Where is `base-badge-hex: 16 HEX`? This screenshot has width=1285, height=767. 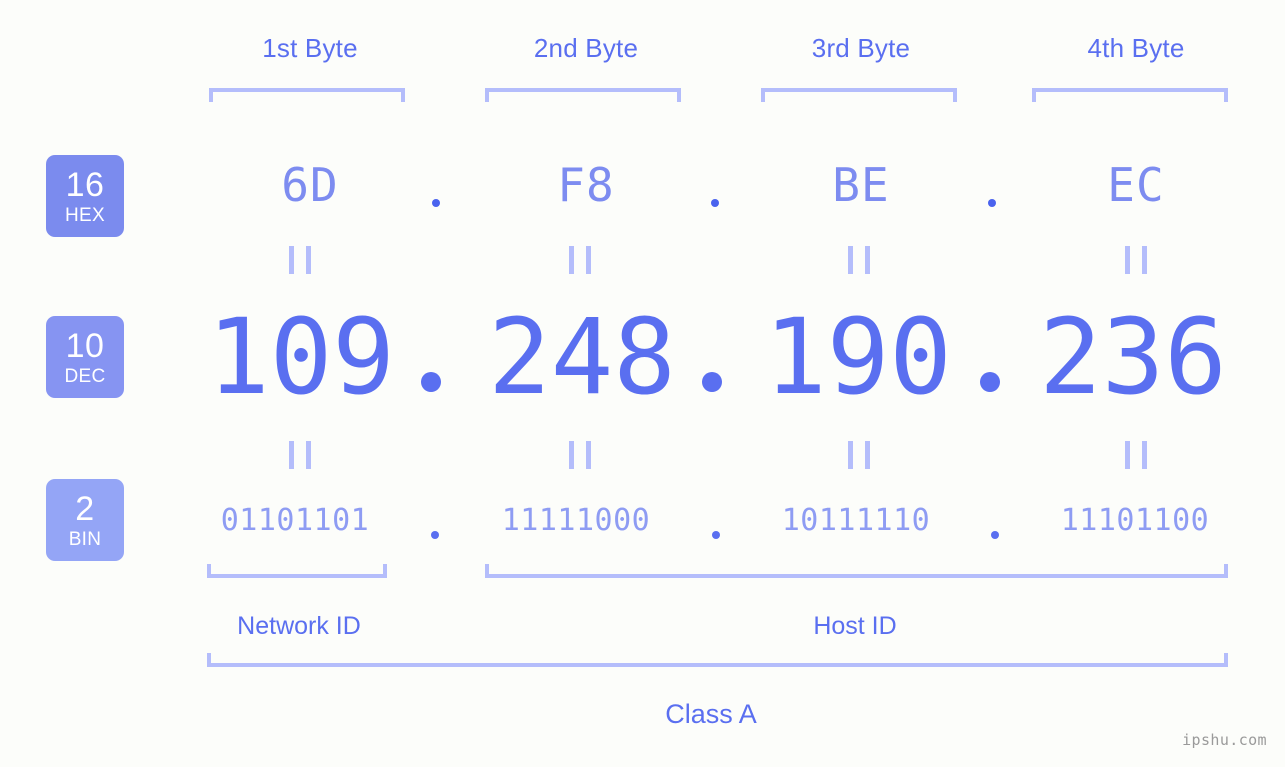
base-badge-hex: 16 HEX is located at coordinates (85, 196).